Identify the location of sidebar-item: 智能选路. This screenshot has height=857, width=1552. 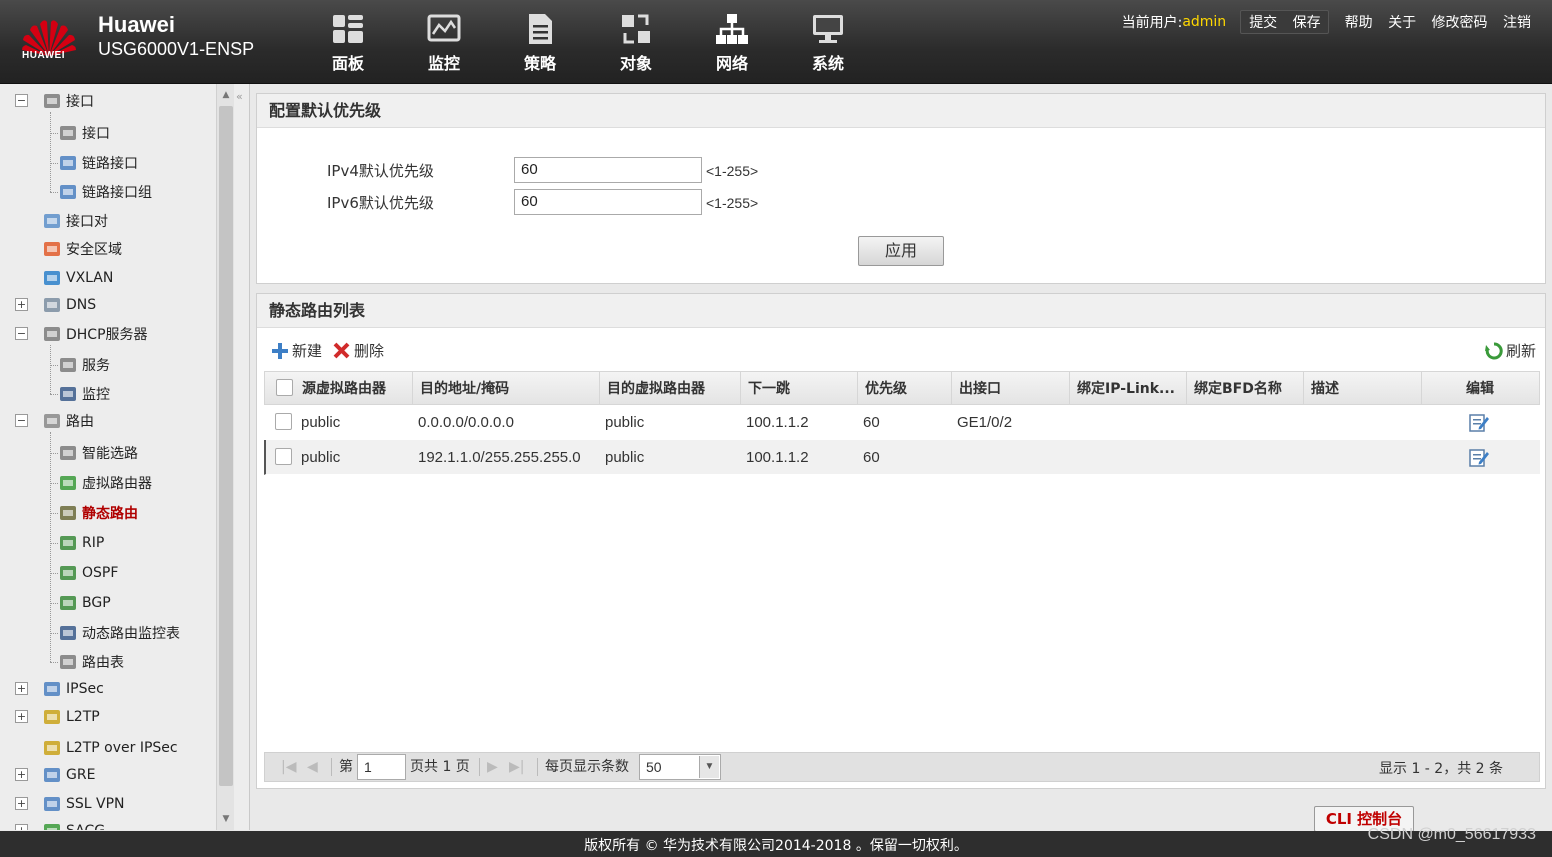
(98, 453).